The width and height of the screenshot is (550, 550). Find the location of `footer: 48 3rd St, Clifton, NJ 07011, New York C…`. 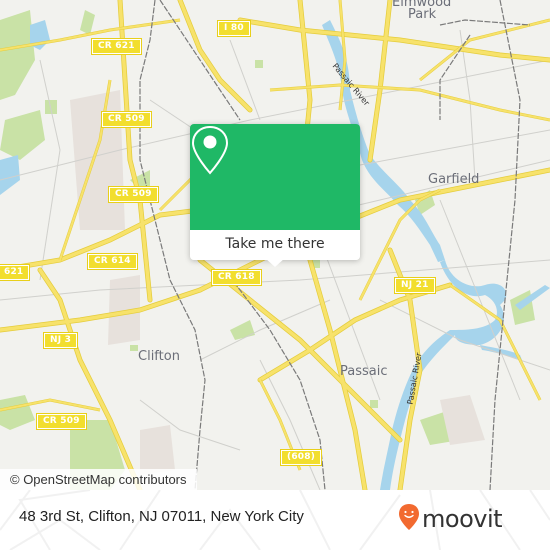

footer: 48 3rd St, Clifton, NJ 07011, New York C… is located at coordinates (275, 520).